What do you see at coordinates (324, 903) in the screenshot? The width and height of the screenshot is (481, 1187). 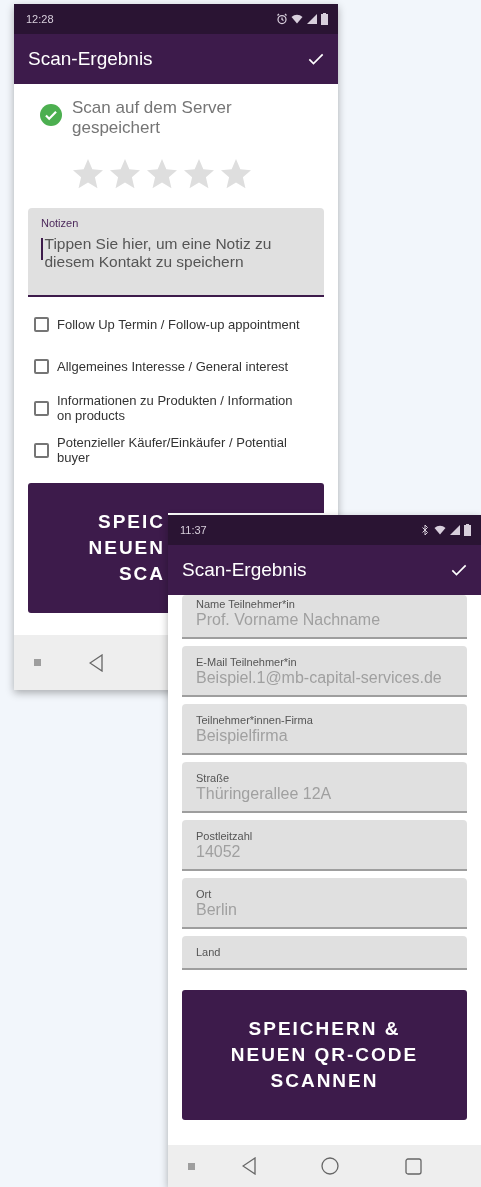 I see `form-field: Ort Berlin` at bounding box center [324, 903].